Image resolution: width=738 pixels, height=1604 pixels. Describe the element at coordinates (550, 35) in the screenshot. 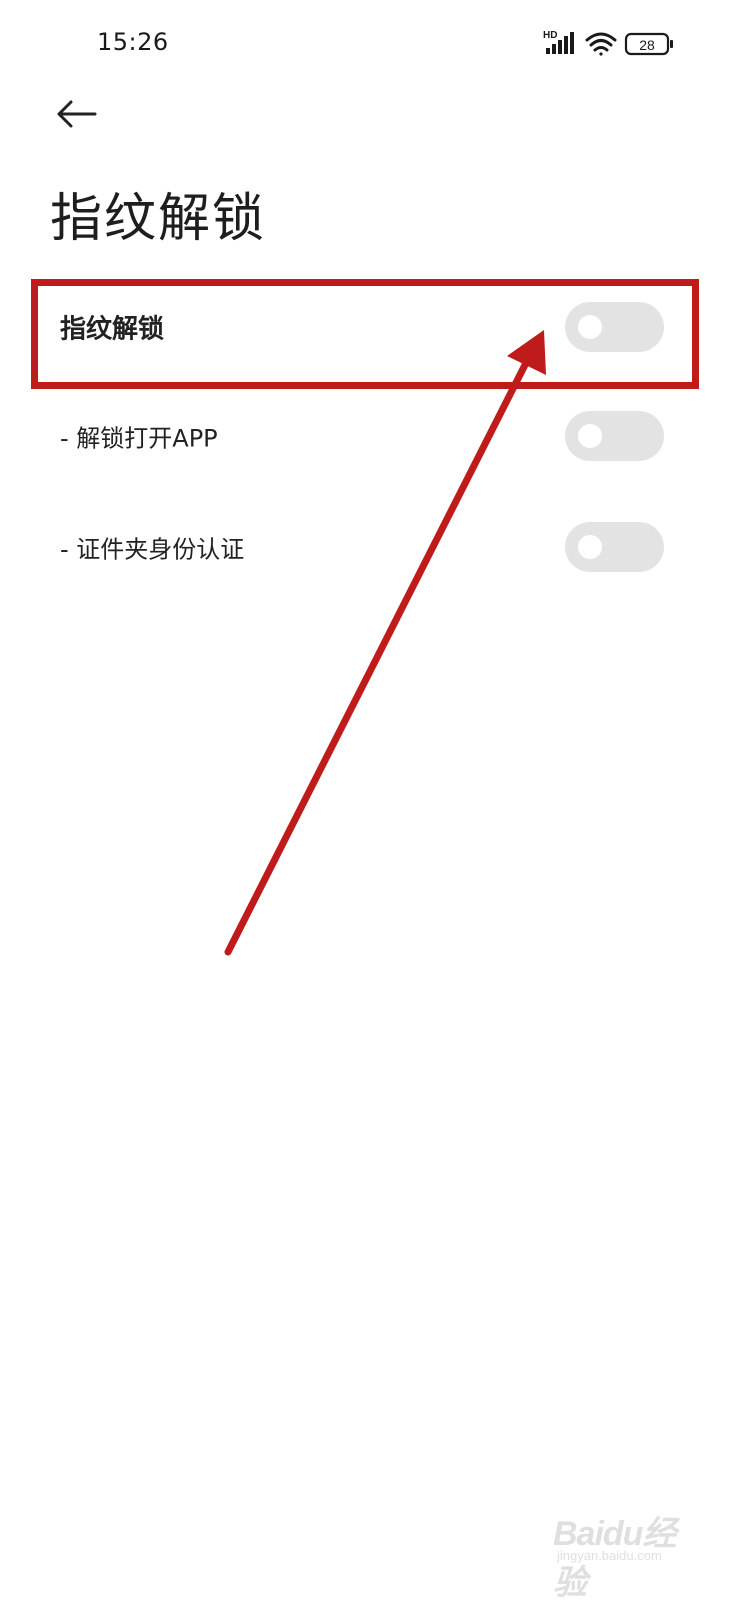

I see `hd-badge: HD` at that location.